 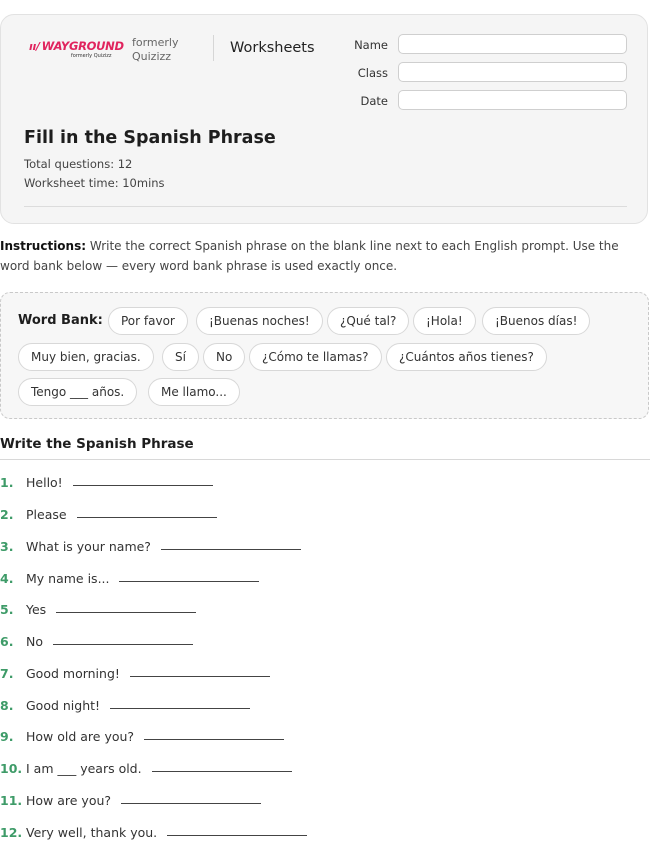 I want to click on word-bank-chip: ¿Cómo te llamas?, so click(x=315, y=357).